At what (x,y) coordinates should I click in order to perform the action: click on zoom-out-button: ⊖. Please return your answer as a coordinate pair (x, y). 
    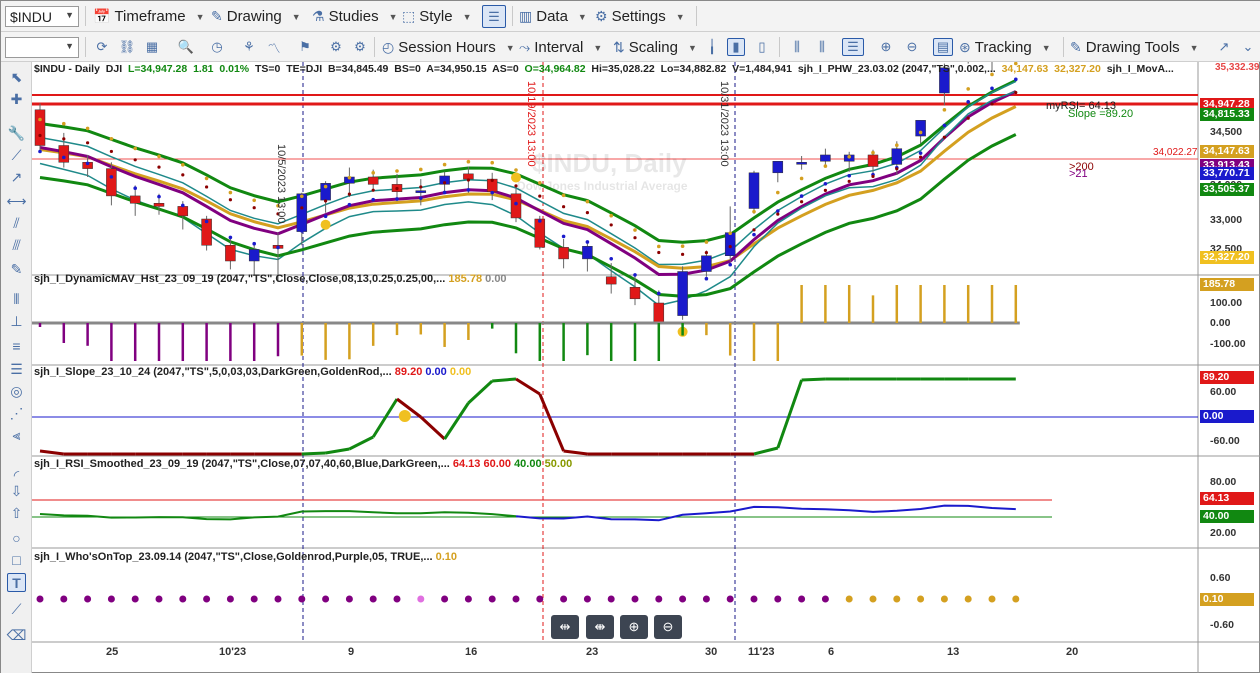
    Looking at the image, I should click on (668, 627).